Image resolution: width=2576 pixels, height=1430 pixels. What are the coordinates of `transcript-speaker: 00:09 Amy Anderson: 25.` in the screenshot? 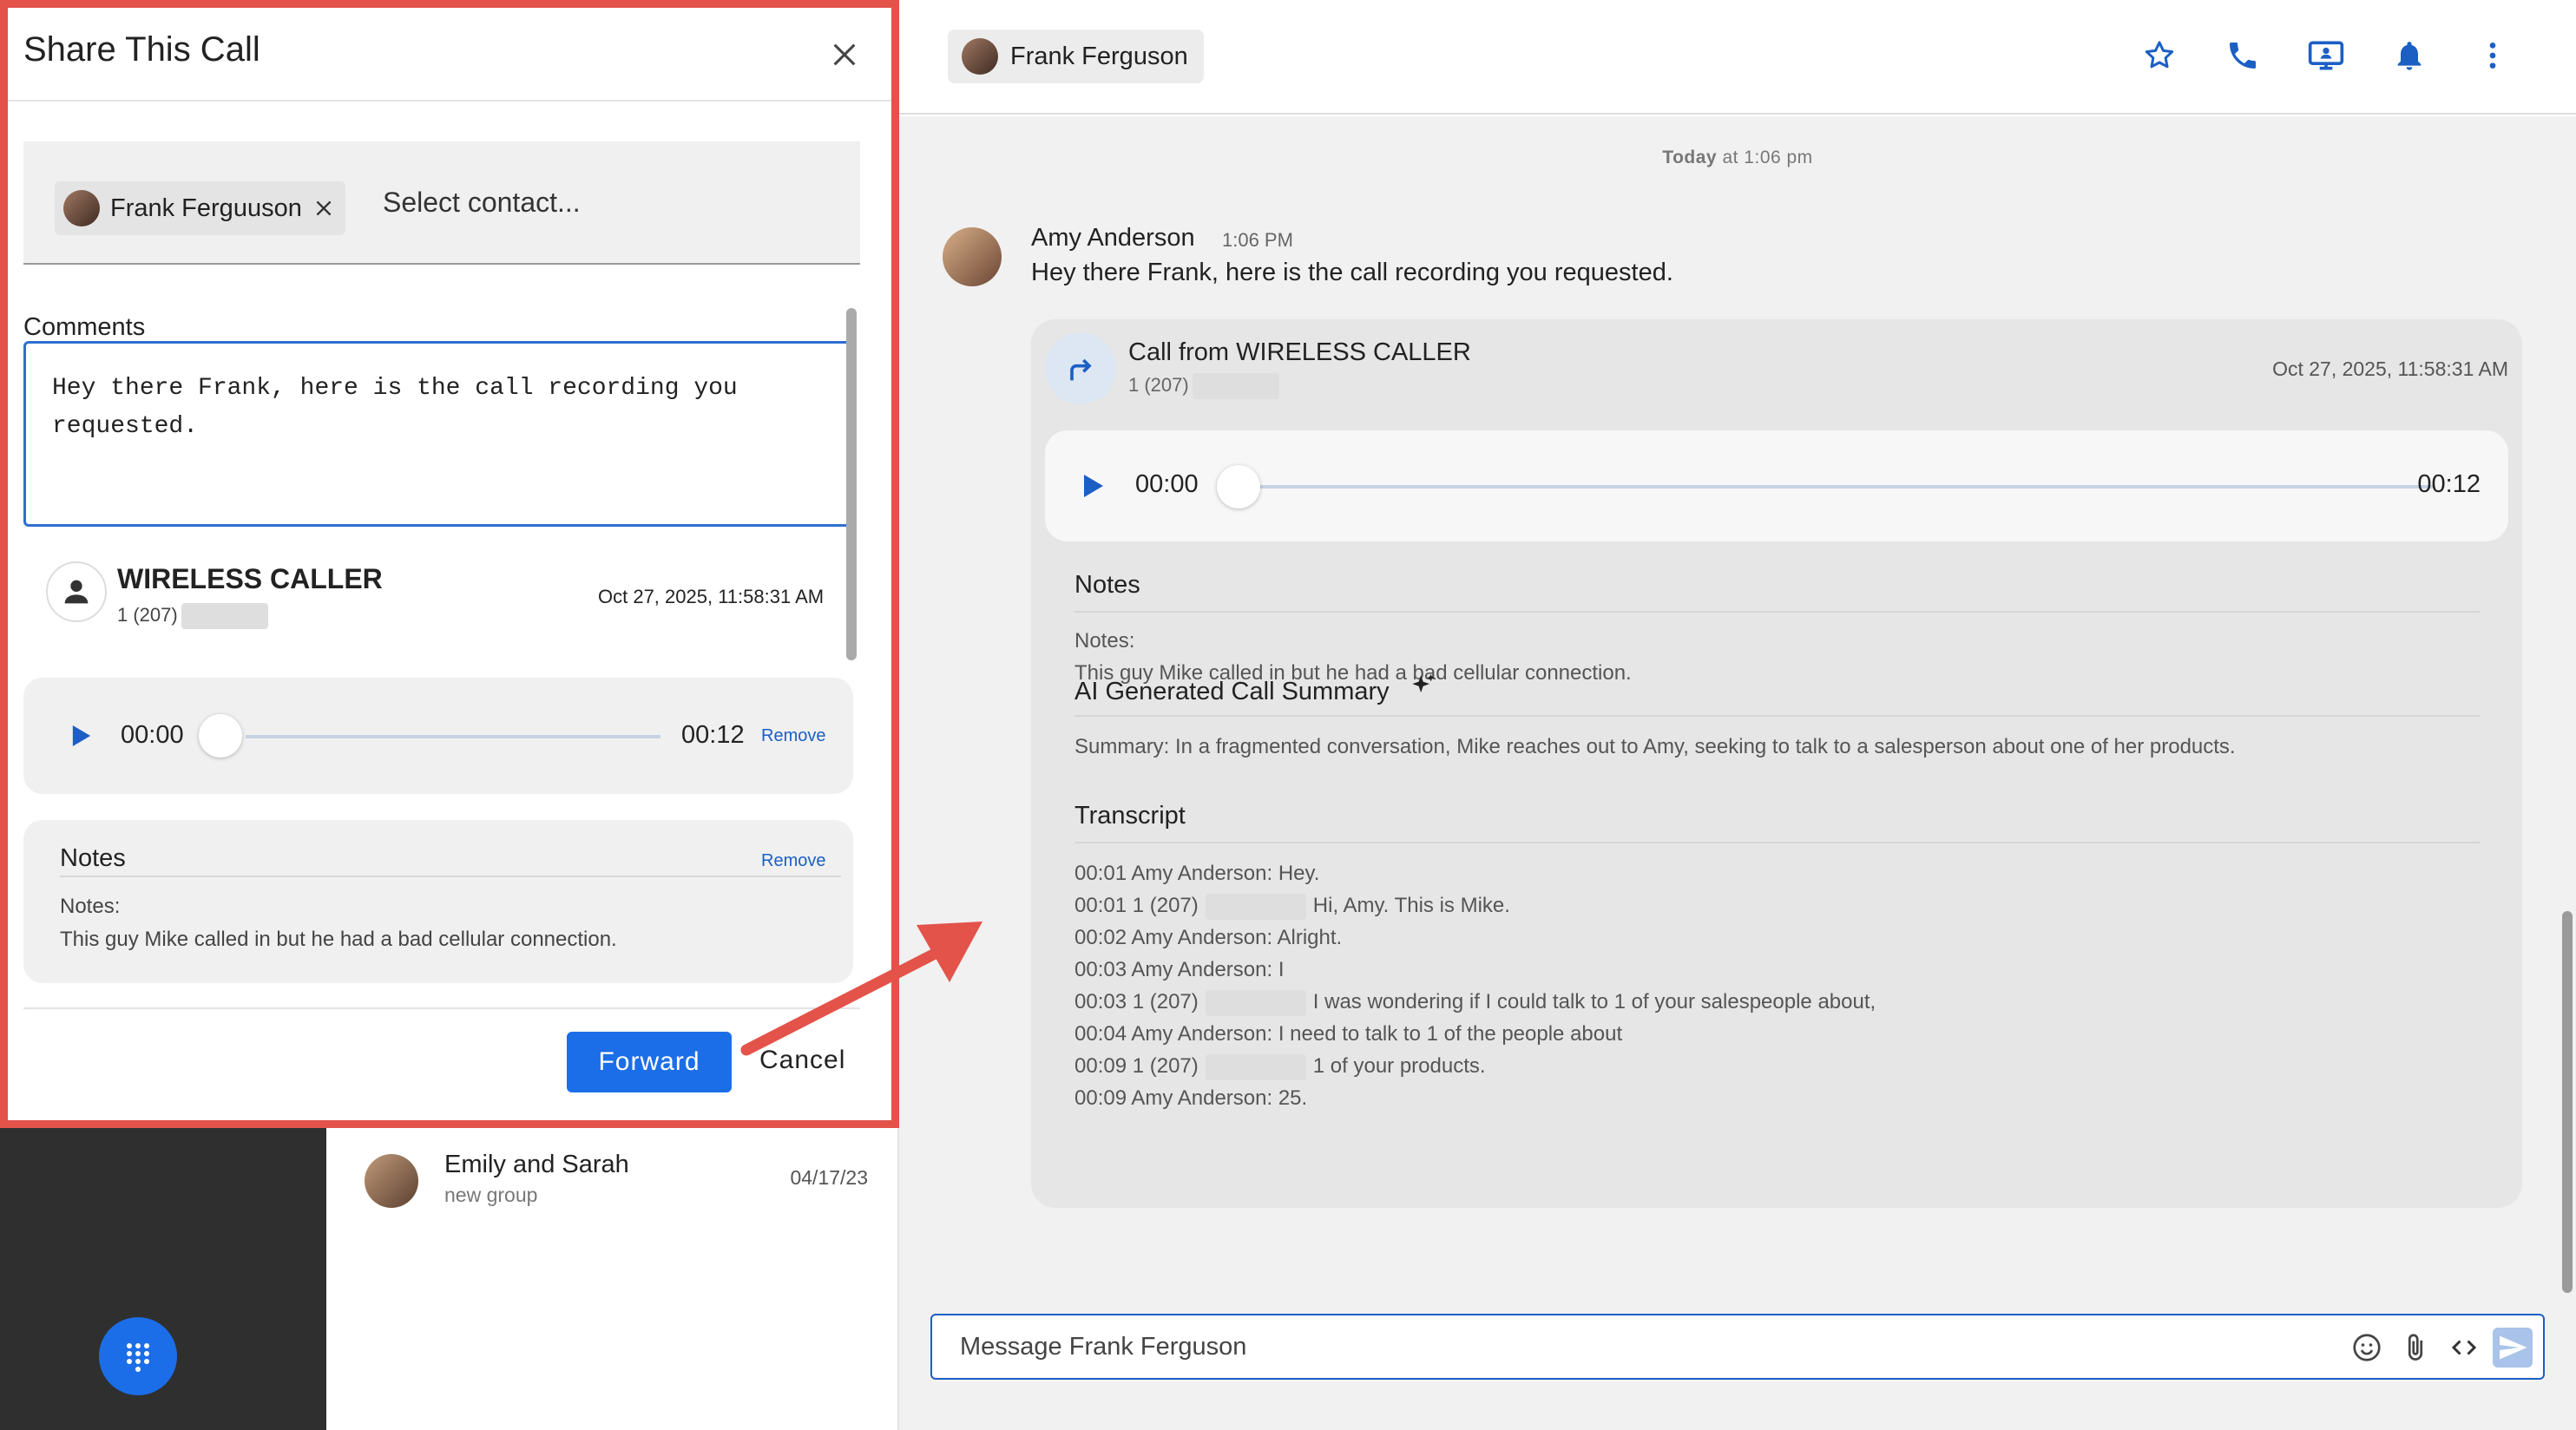 It's located at (1191, 1098).